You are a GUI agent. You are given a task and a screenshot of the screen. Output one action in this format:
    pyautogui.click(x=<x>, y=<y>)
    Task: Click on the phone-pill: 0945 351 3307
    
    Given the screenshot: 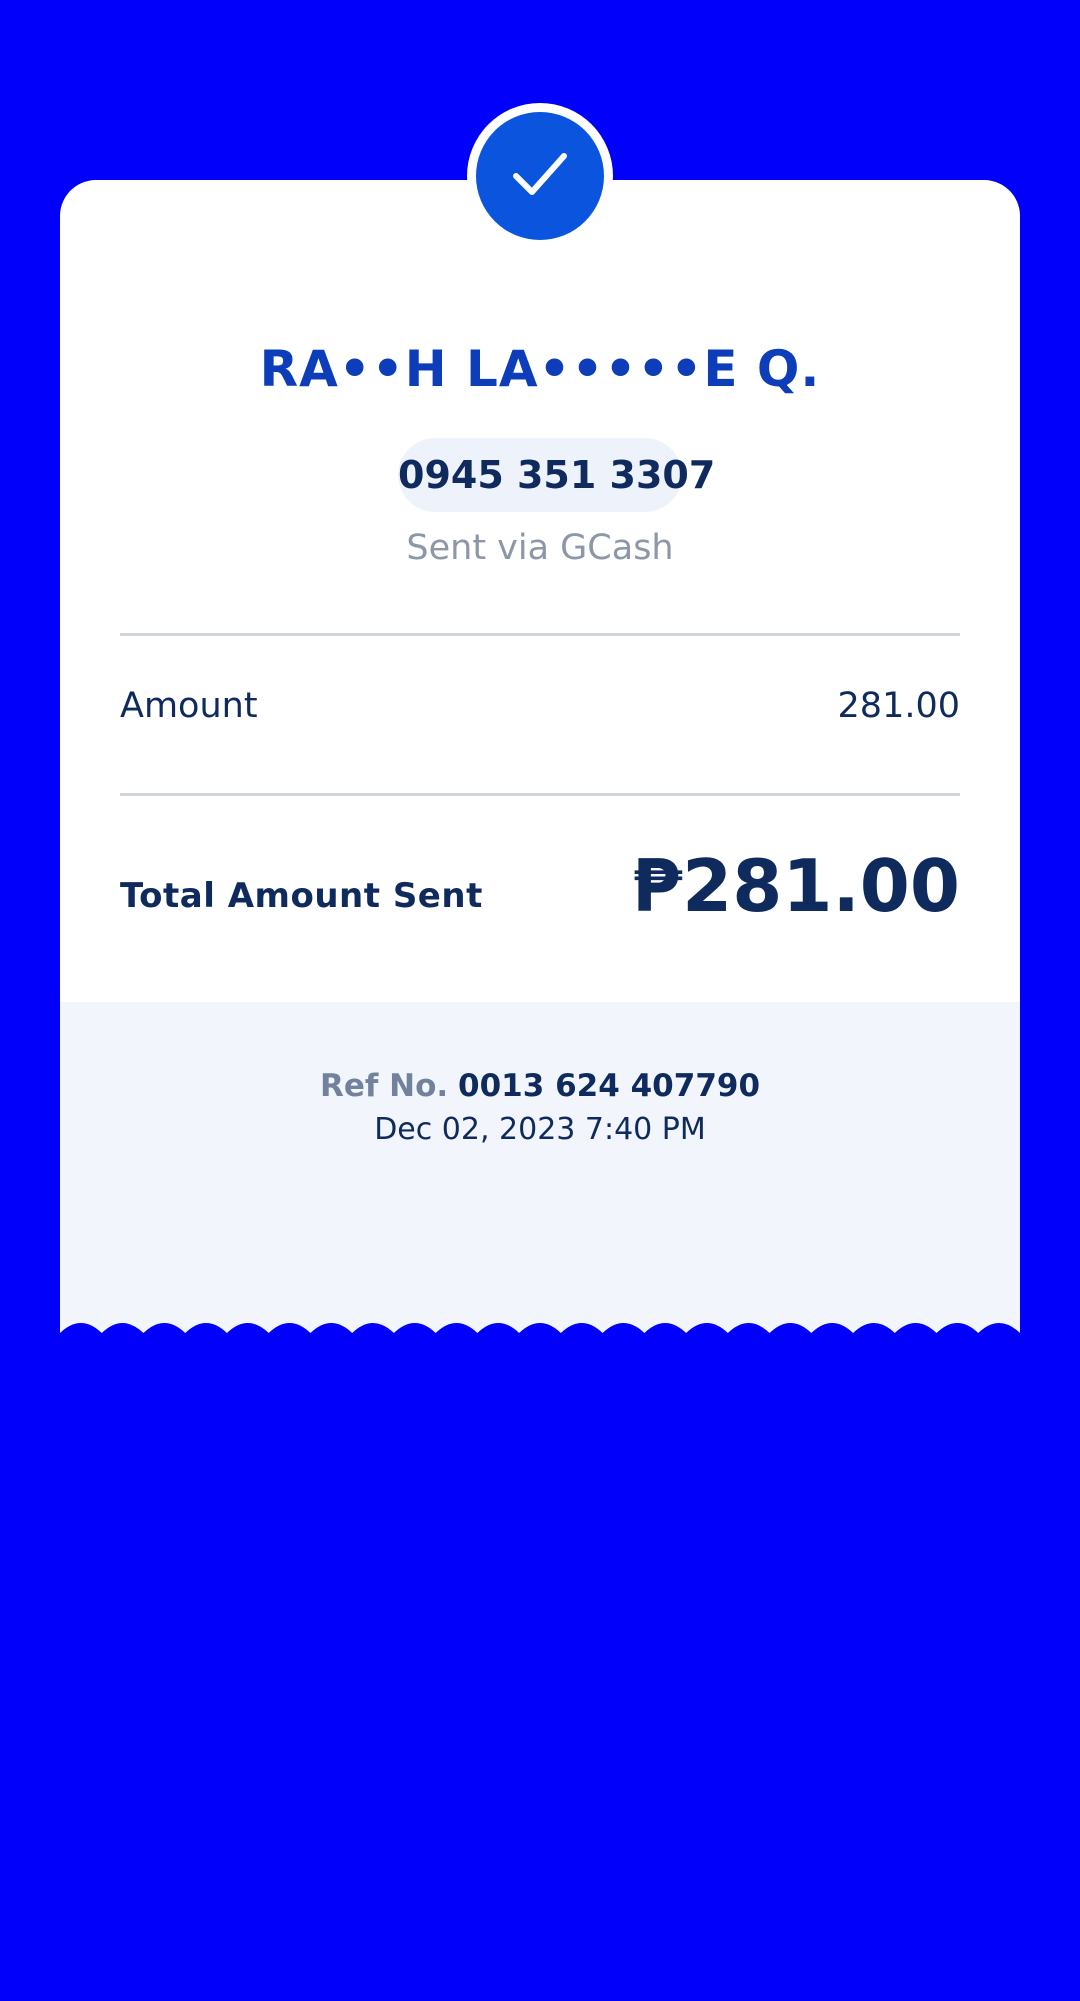 What is the action you would take?
    pyautogui.click(x=557, y=475)
    